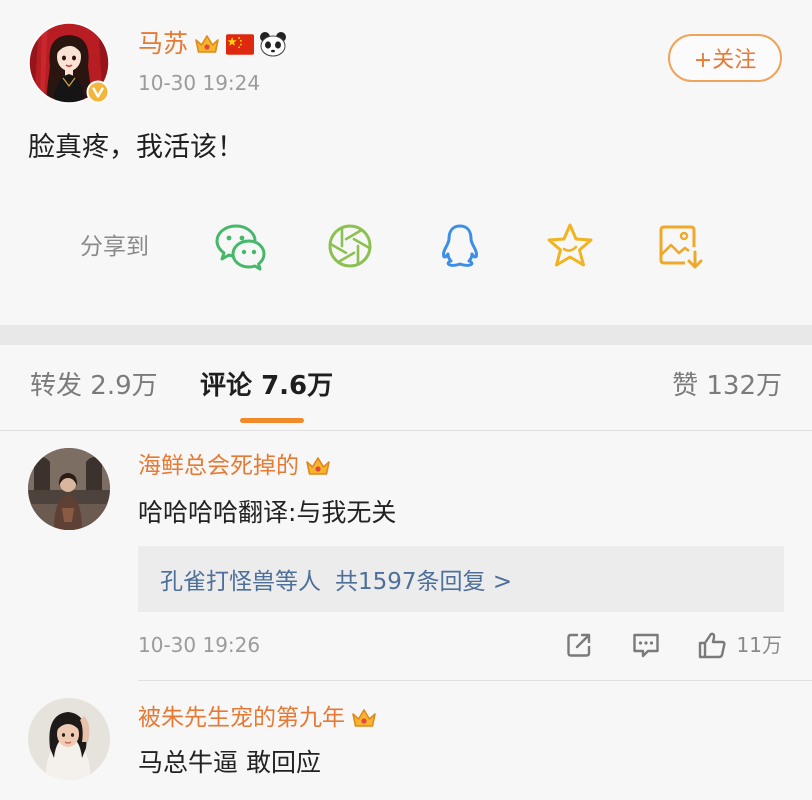 This screenshot has height=800, width=812. What do you see at coordinates (272, 420) in the screenshot?
I see `active-tab-indicator` at bounding box center [272, 420].